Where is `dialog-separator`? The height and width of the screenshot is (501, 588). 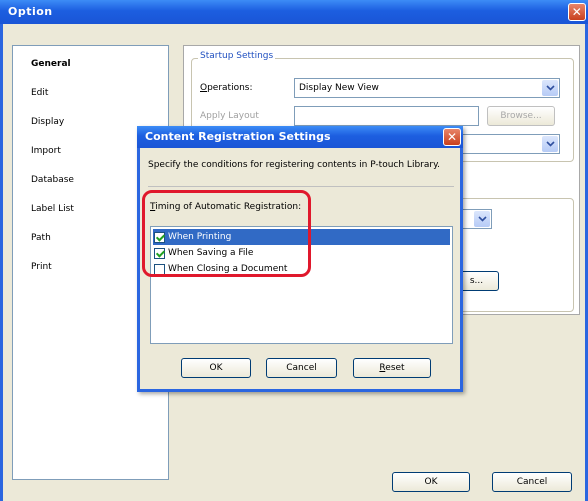
dialog-separator is located at coordinates (301, 186).